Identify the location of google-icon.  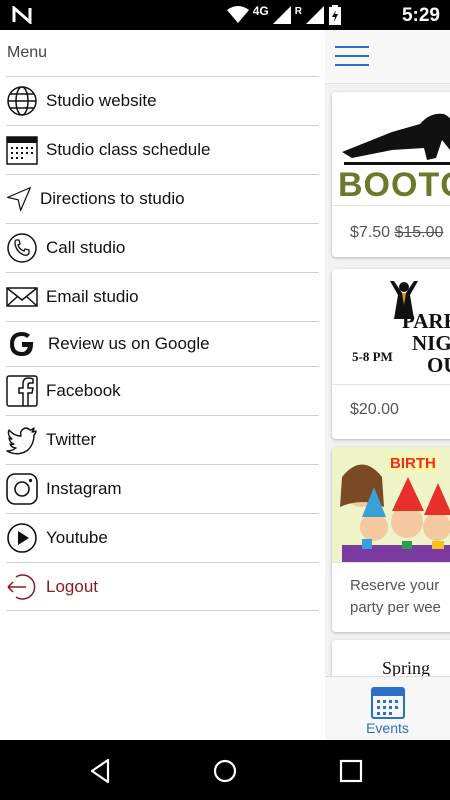
(22, 344).